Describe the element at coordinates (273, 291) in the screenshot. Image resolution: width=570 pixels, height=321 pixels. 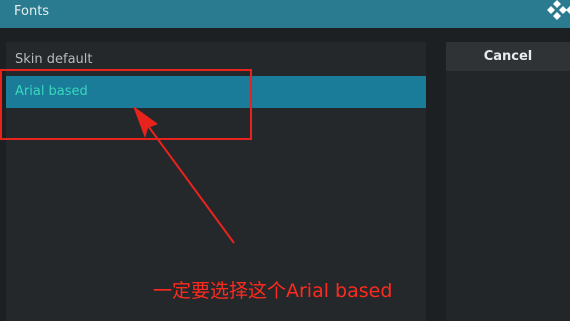
I see `annotation-text: 一定要选择这个Arial based` at that location.